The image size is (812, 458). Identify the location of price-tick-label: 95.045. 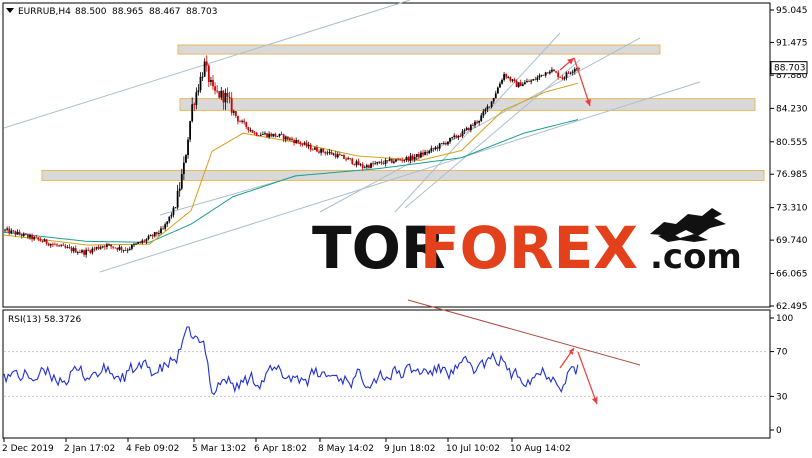
(792, 11).